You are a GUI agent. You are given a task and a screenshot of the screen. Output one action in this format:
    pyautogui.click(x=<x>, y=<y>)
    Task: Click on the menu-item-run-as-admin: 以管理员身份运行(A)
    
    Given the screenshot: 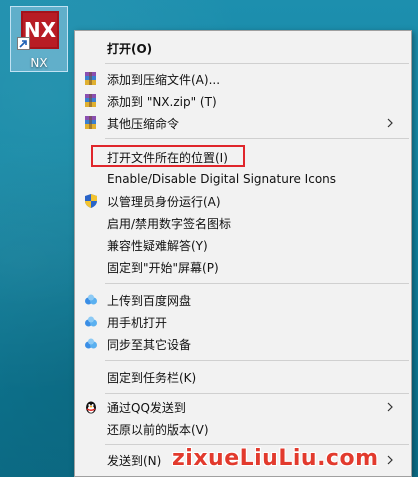 What is the action you would take?
    pyautogui.click(x=243, y=201)
    